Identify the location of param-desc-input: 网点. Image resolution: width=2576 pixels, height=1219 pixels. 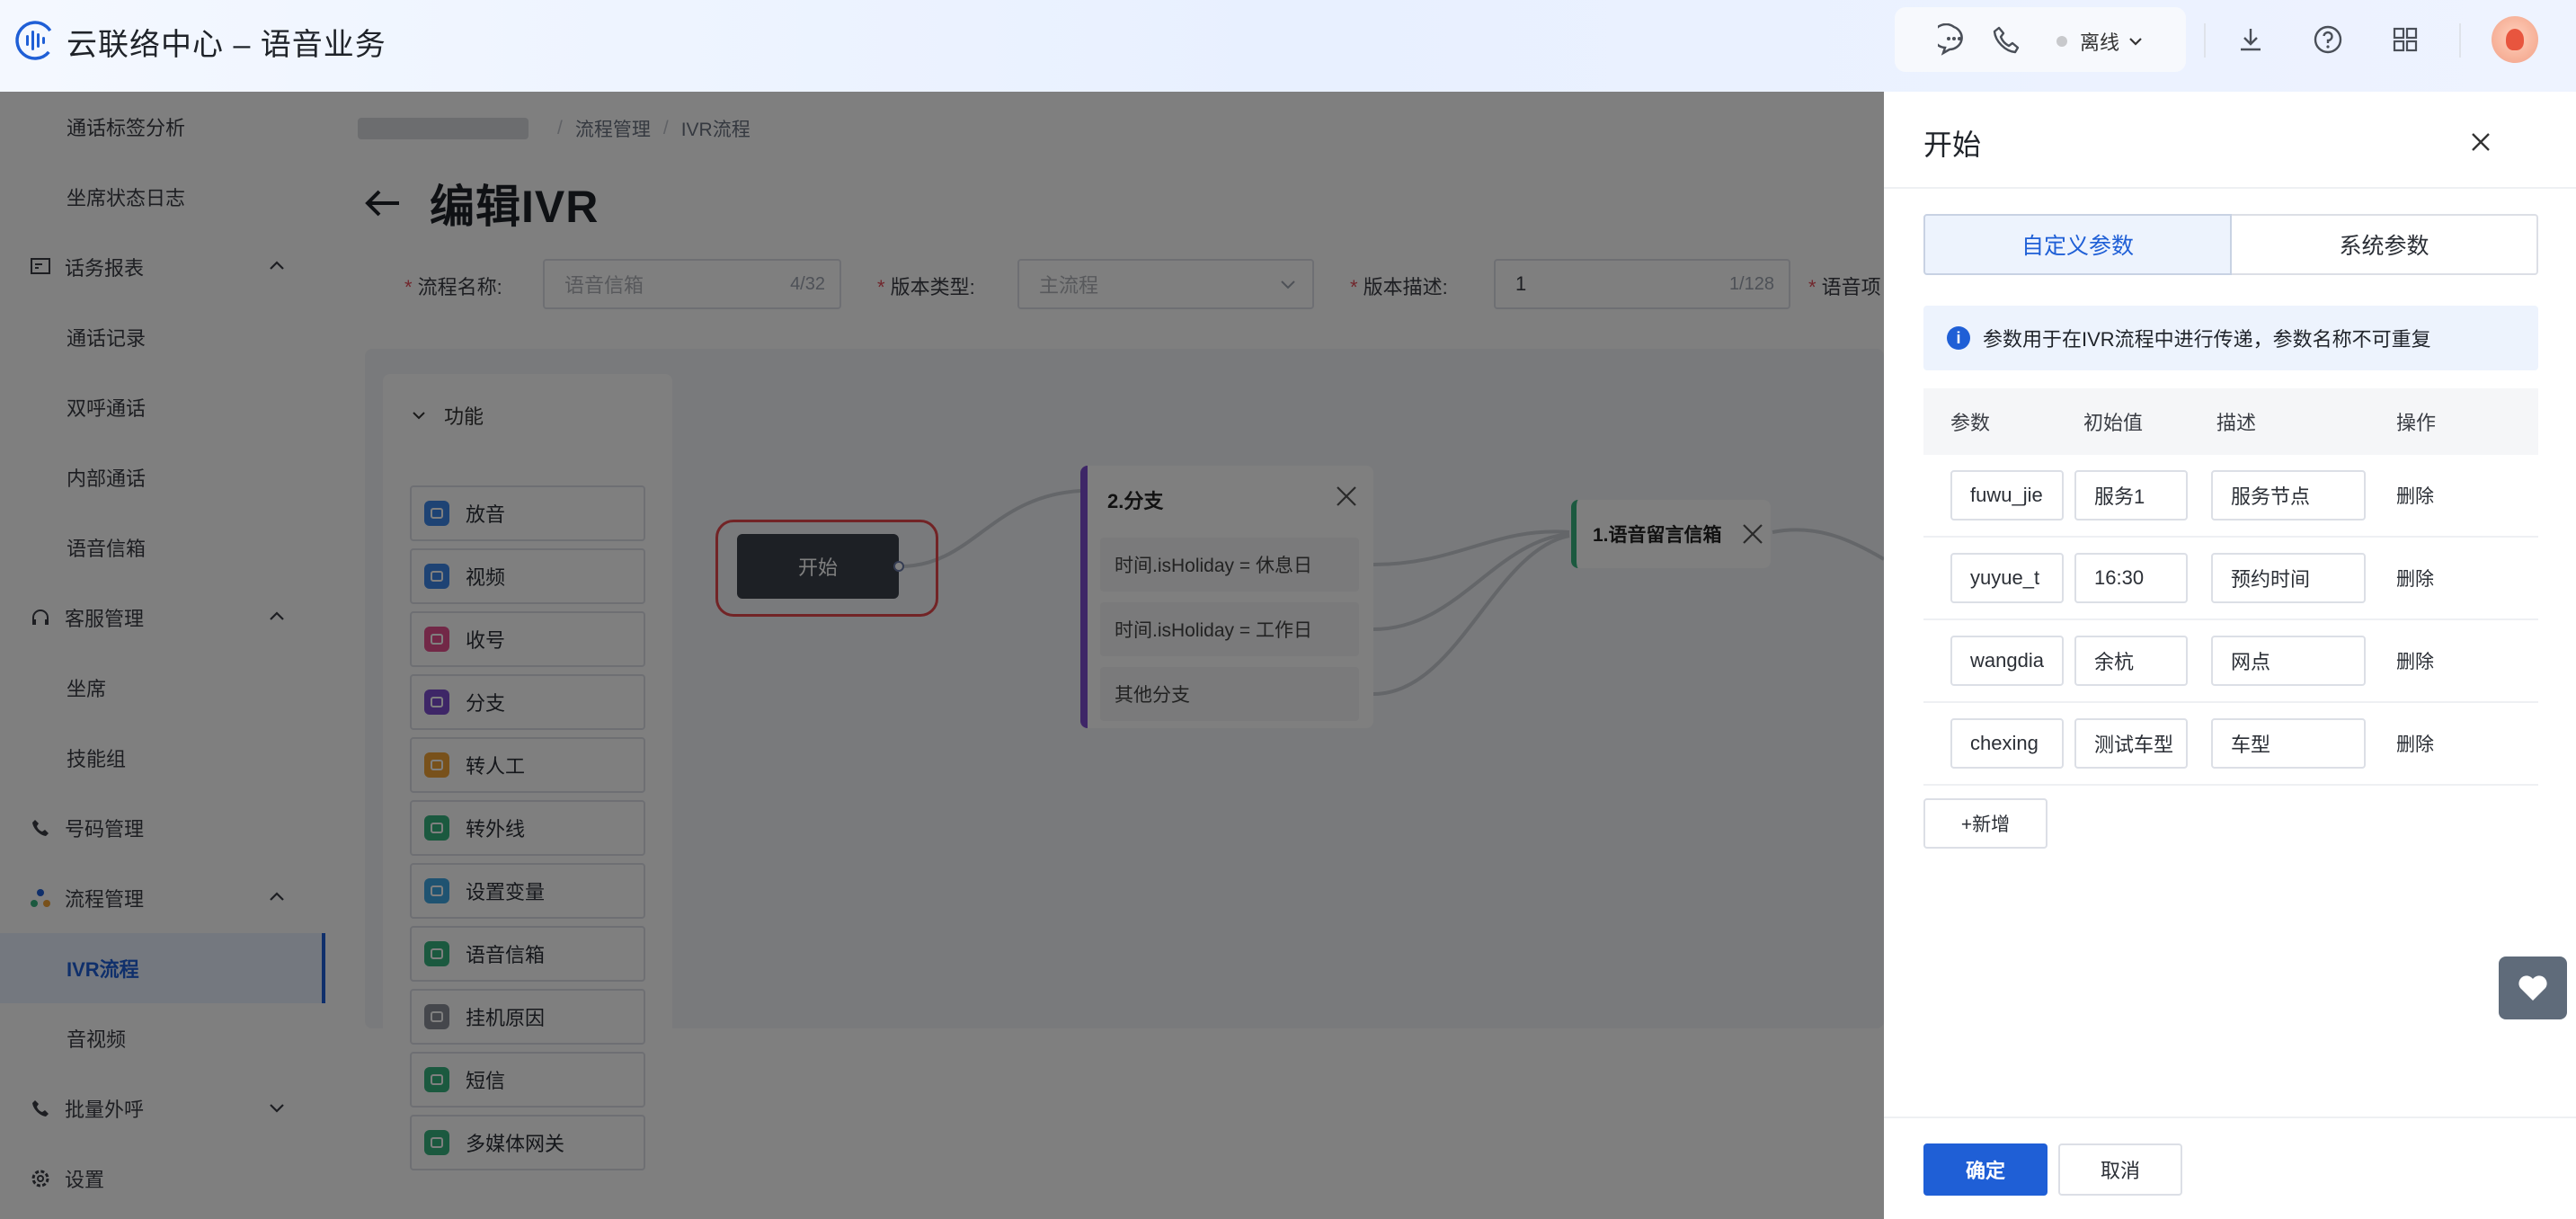
(2288, 661).